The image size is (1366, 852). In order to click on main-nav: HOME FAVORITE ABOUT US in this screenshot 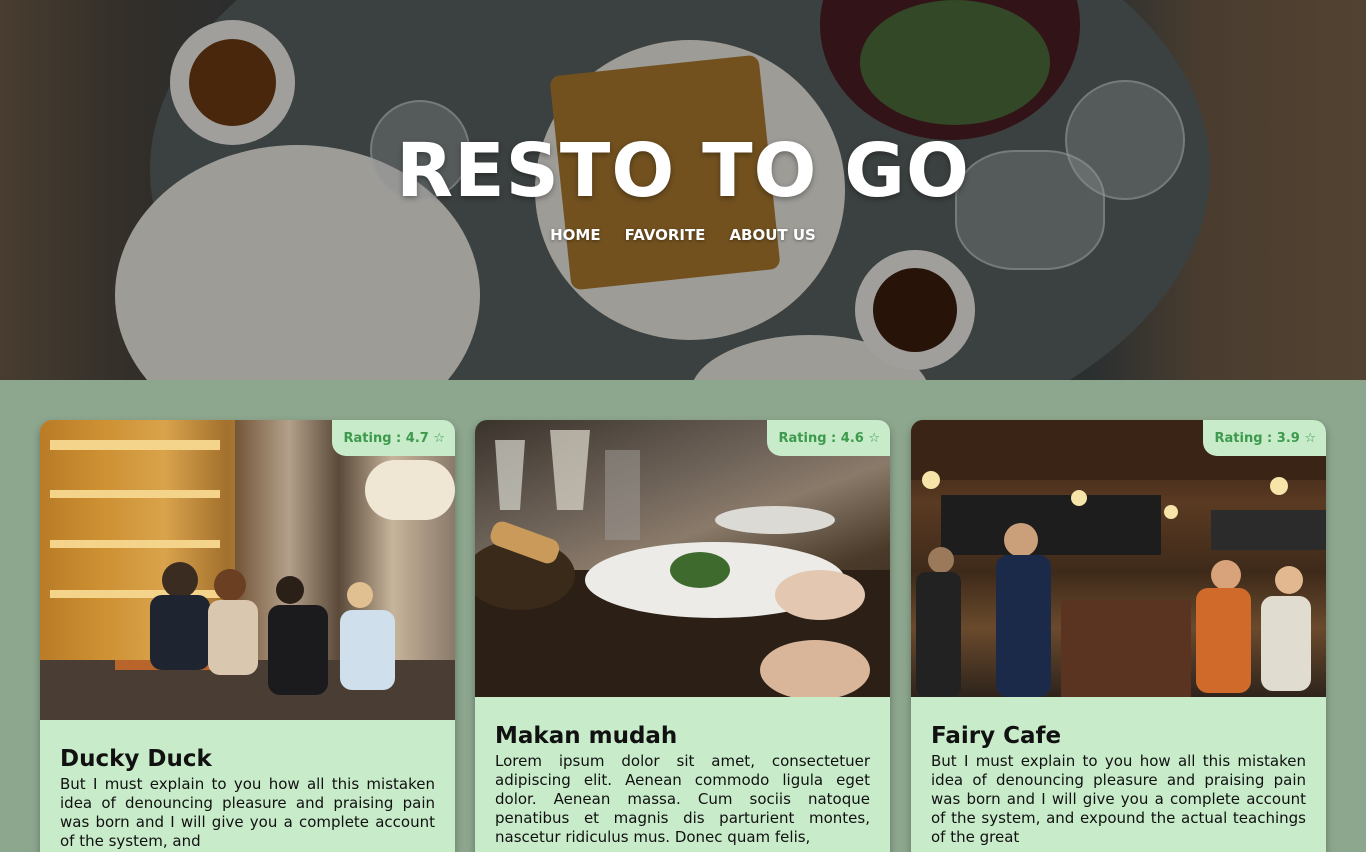, I will do `click(683, 235)`.